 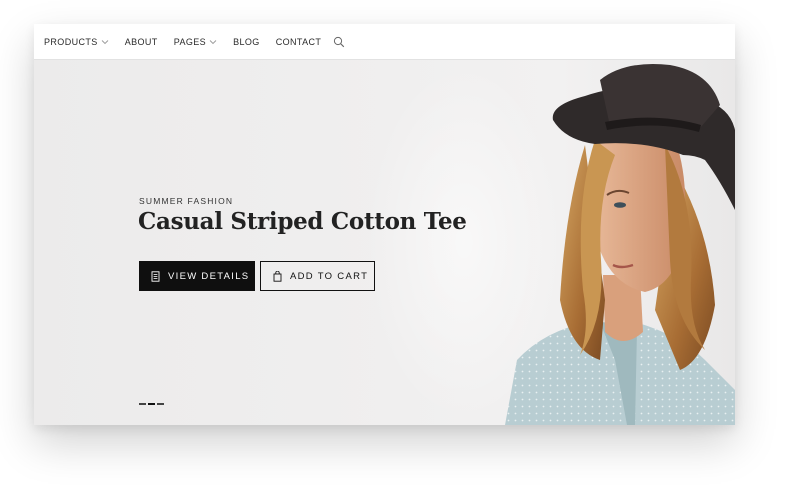 I want to click on nav-item-label: BLOG, so click(x=246, y=41).